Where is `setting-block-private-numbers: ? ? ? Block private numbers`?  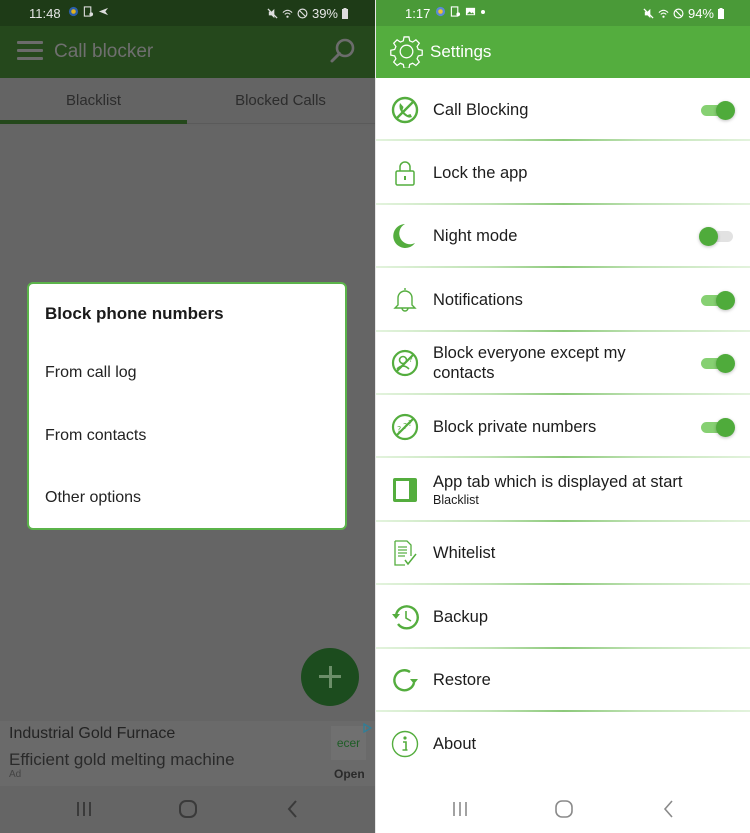 setting-block-private-numbers: ? ? ? Block private numbers is located at coordinates (563, 427).